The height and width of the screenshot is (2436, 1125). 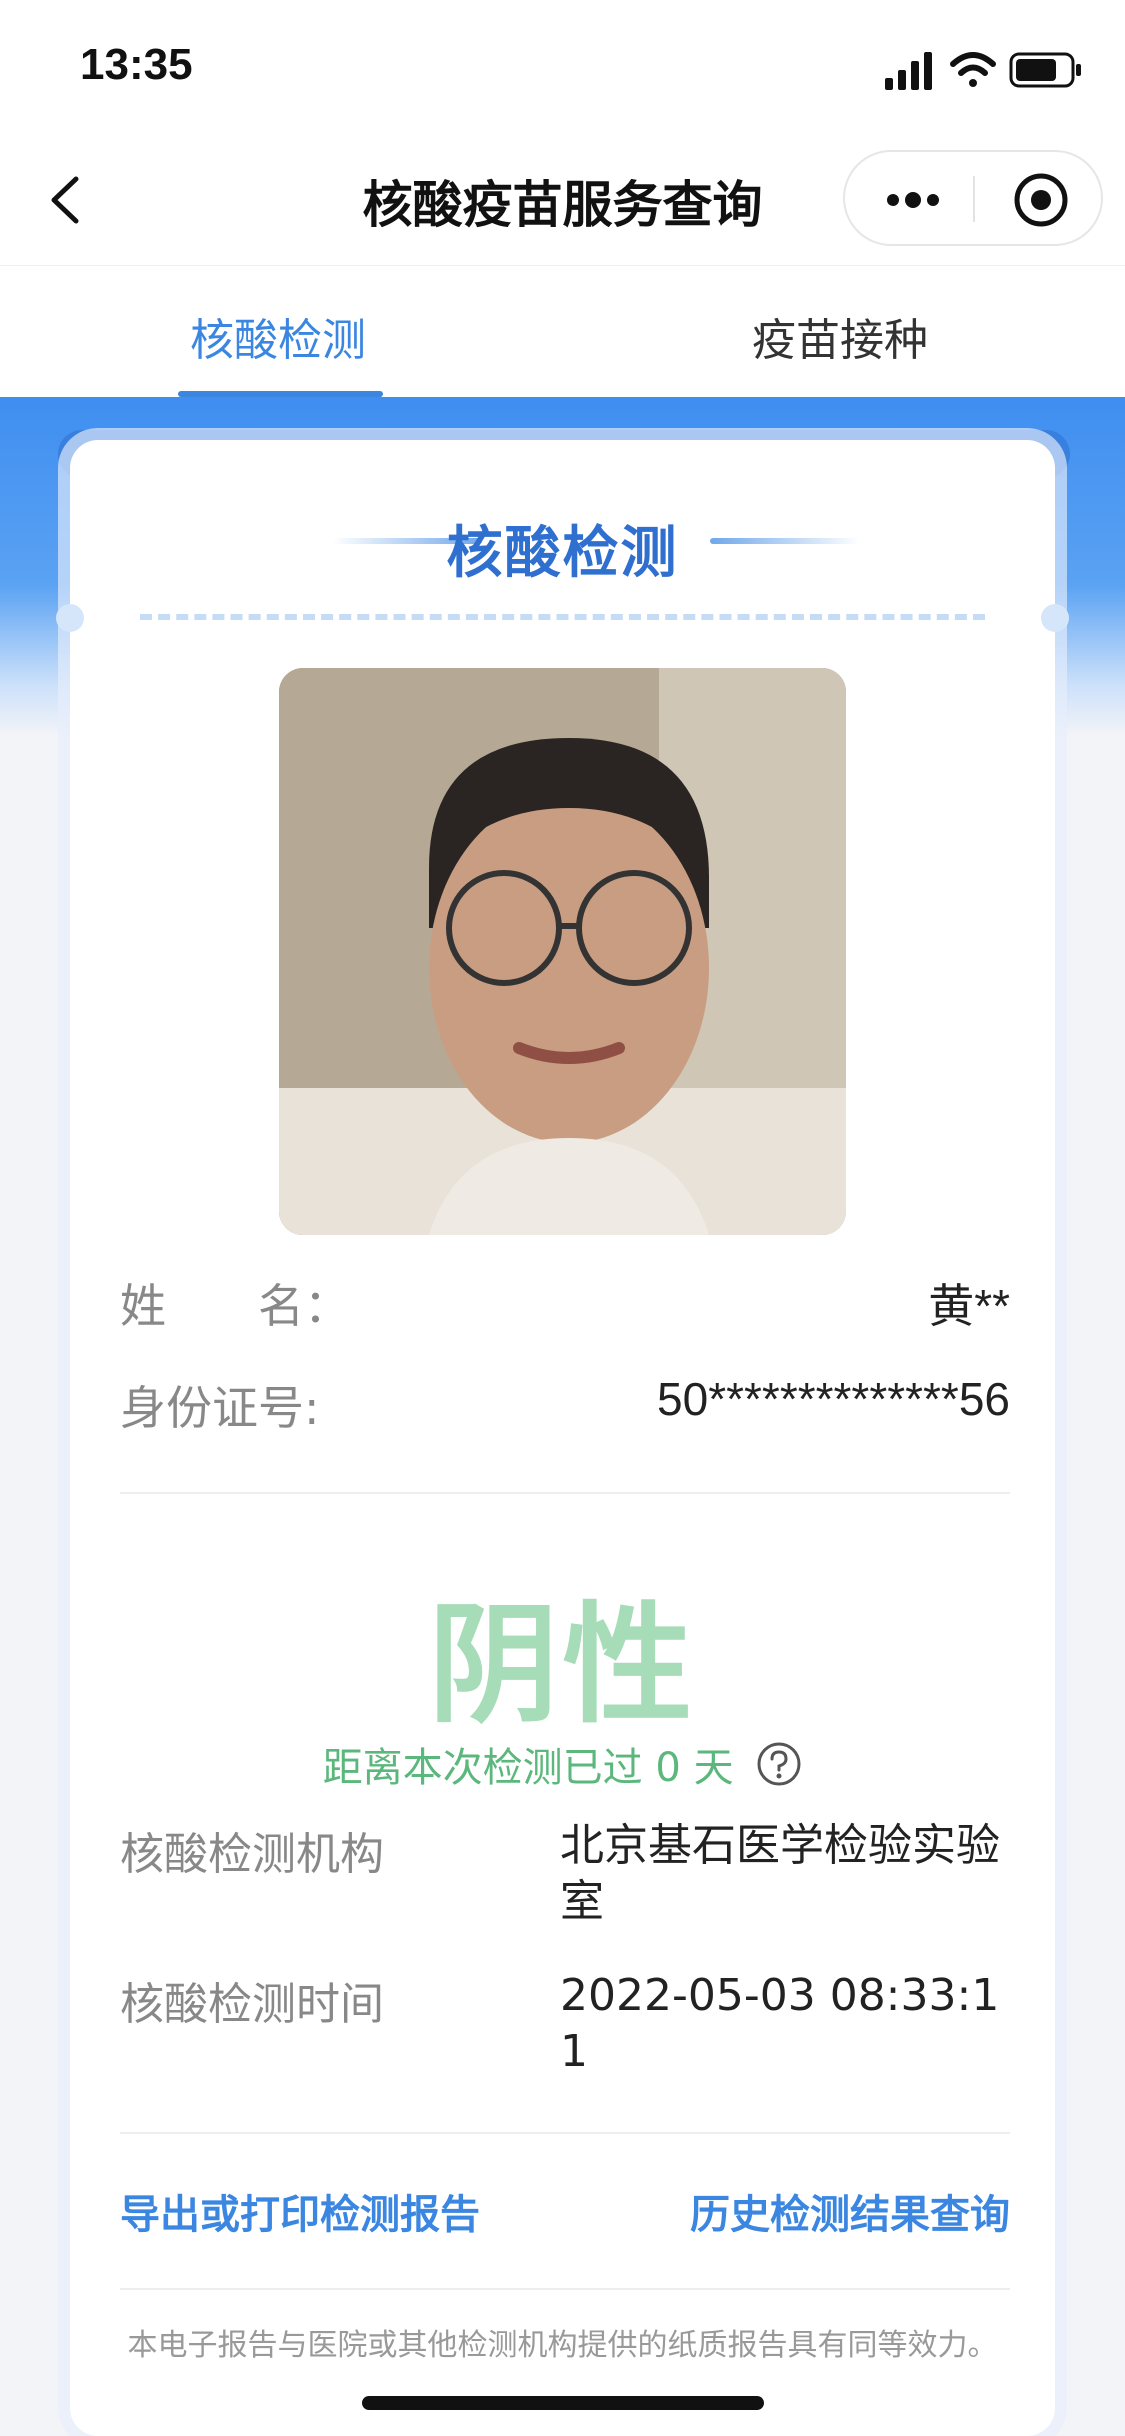 I want to click on user-photo, so click(x=562, y=951).